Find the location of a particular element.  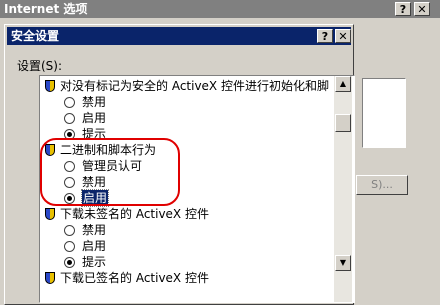

settings-group-row: 下载未签名的 ActiveX 控件 is located at coordinates (187, 214).